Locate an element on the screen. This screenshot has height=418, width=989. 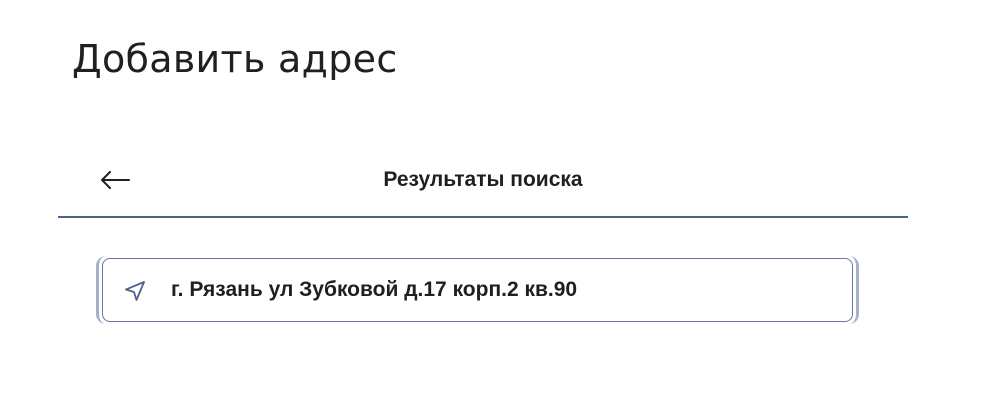
address-result-item: г. Рязань ул Зубковой д.17 корп.2 кв.90 is located at coordinates (477, 290).